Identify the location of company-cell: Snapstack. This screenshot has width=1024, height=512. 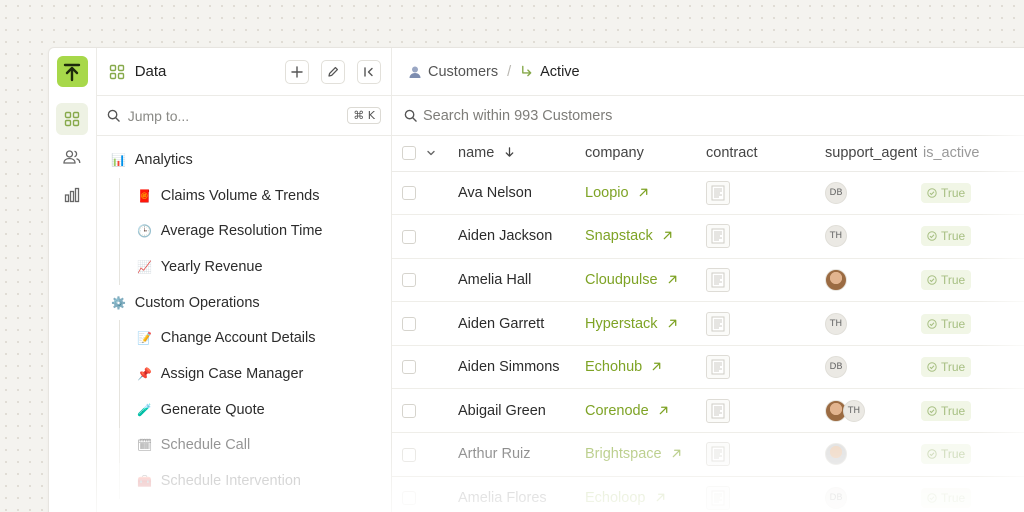
(633, 236).